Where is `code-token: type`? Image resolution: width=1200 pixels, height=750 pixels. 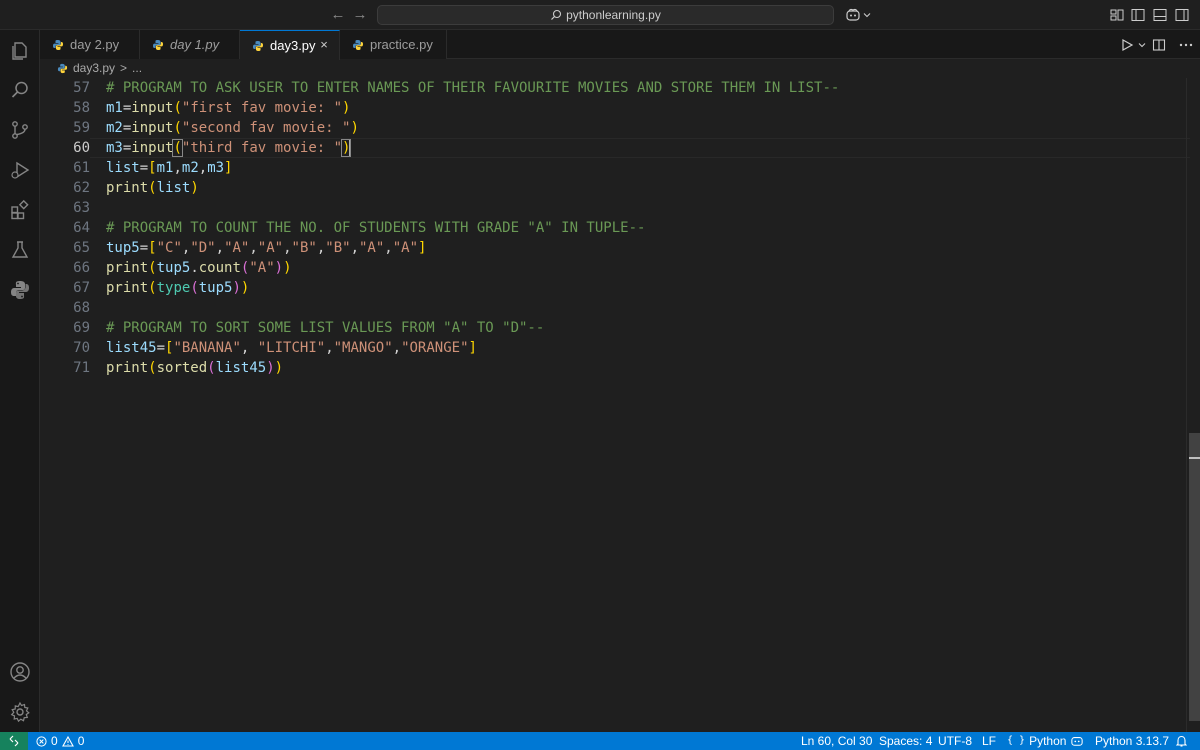 code-token: type is located at coordinates (173, 288).